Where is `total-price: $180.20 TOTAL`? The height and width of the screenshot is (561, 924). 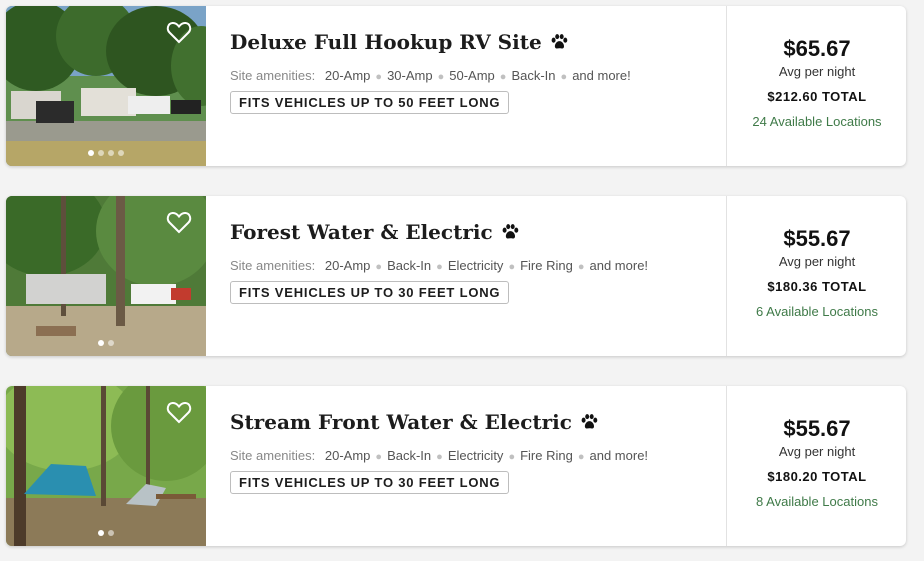 total-price: $180.20 TOTAL is located at coordinates (817, 476).